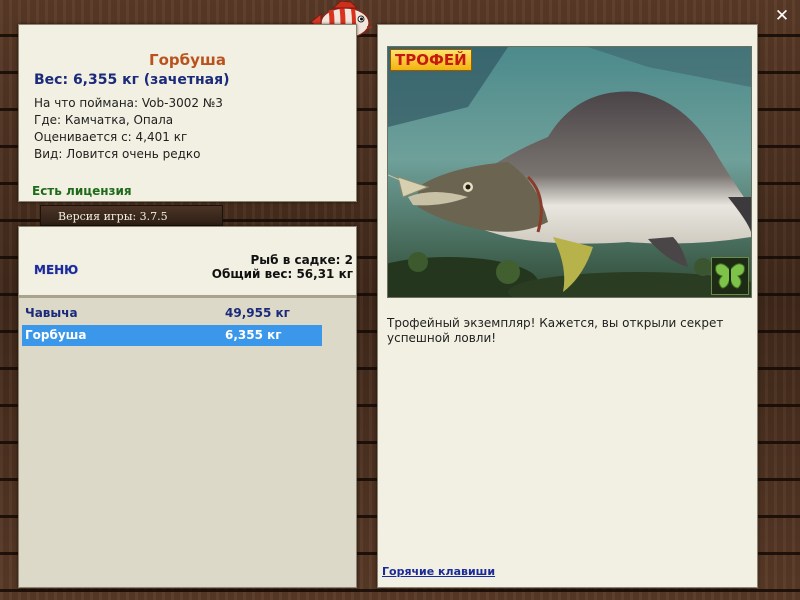  I want to click on catch-name: Горбуша, so click(56, 335).